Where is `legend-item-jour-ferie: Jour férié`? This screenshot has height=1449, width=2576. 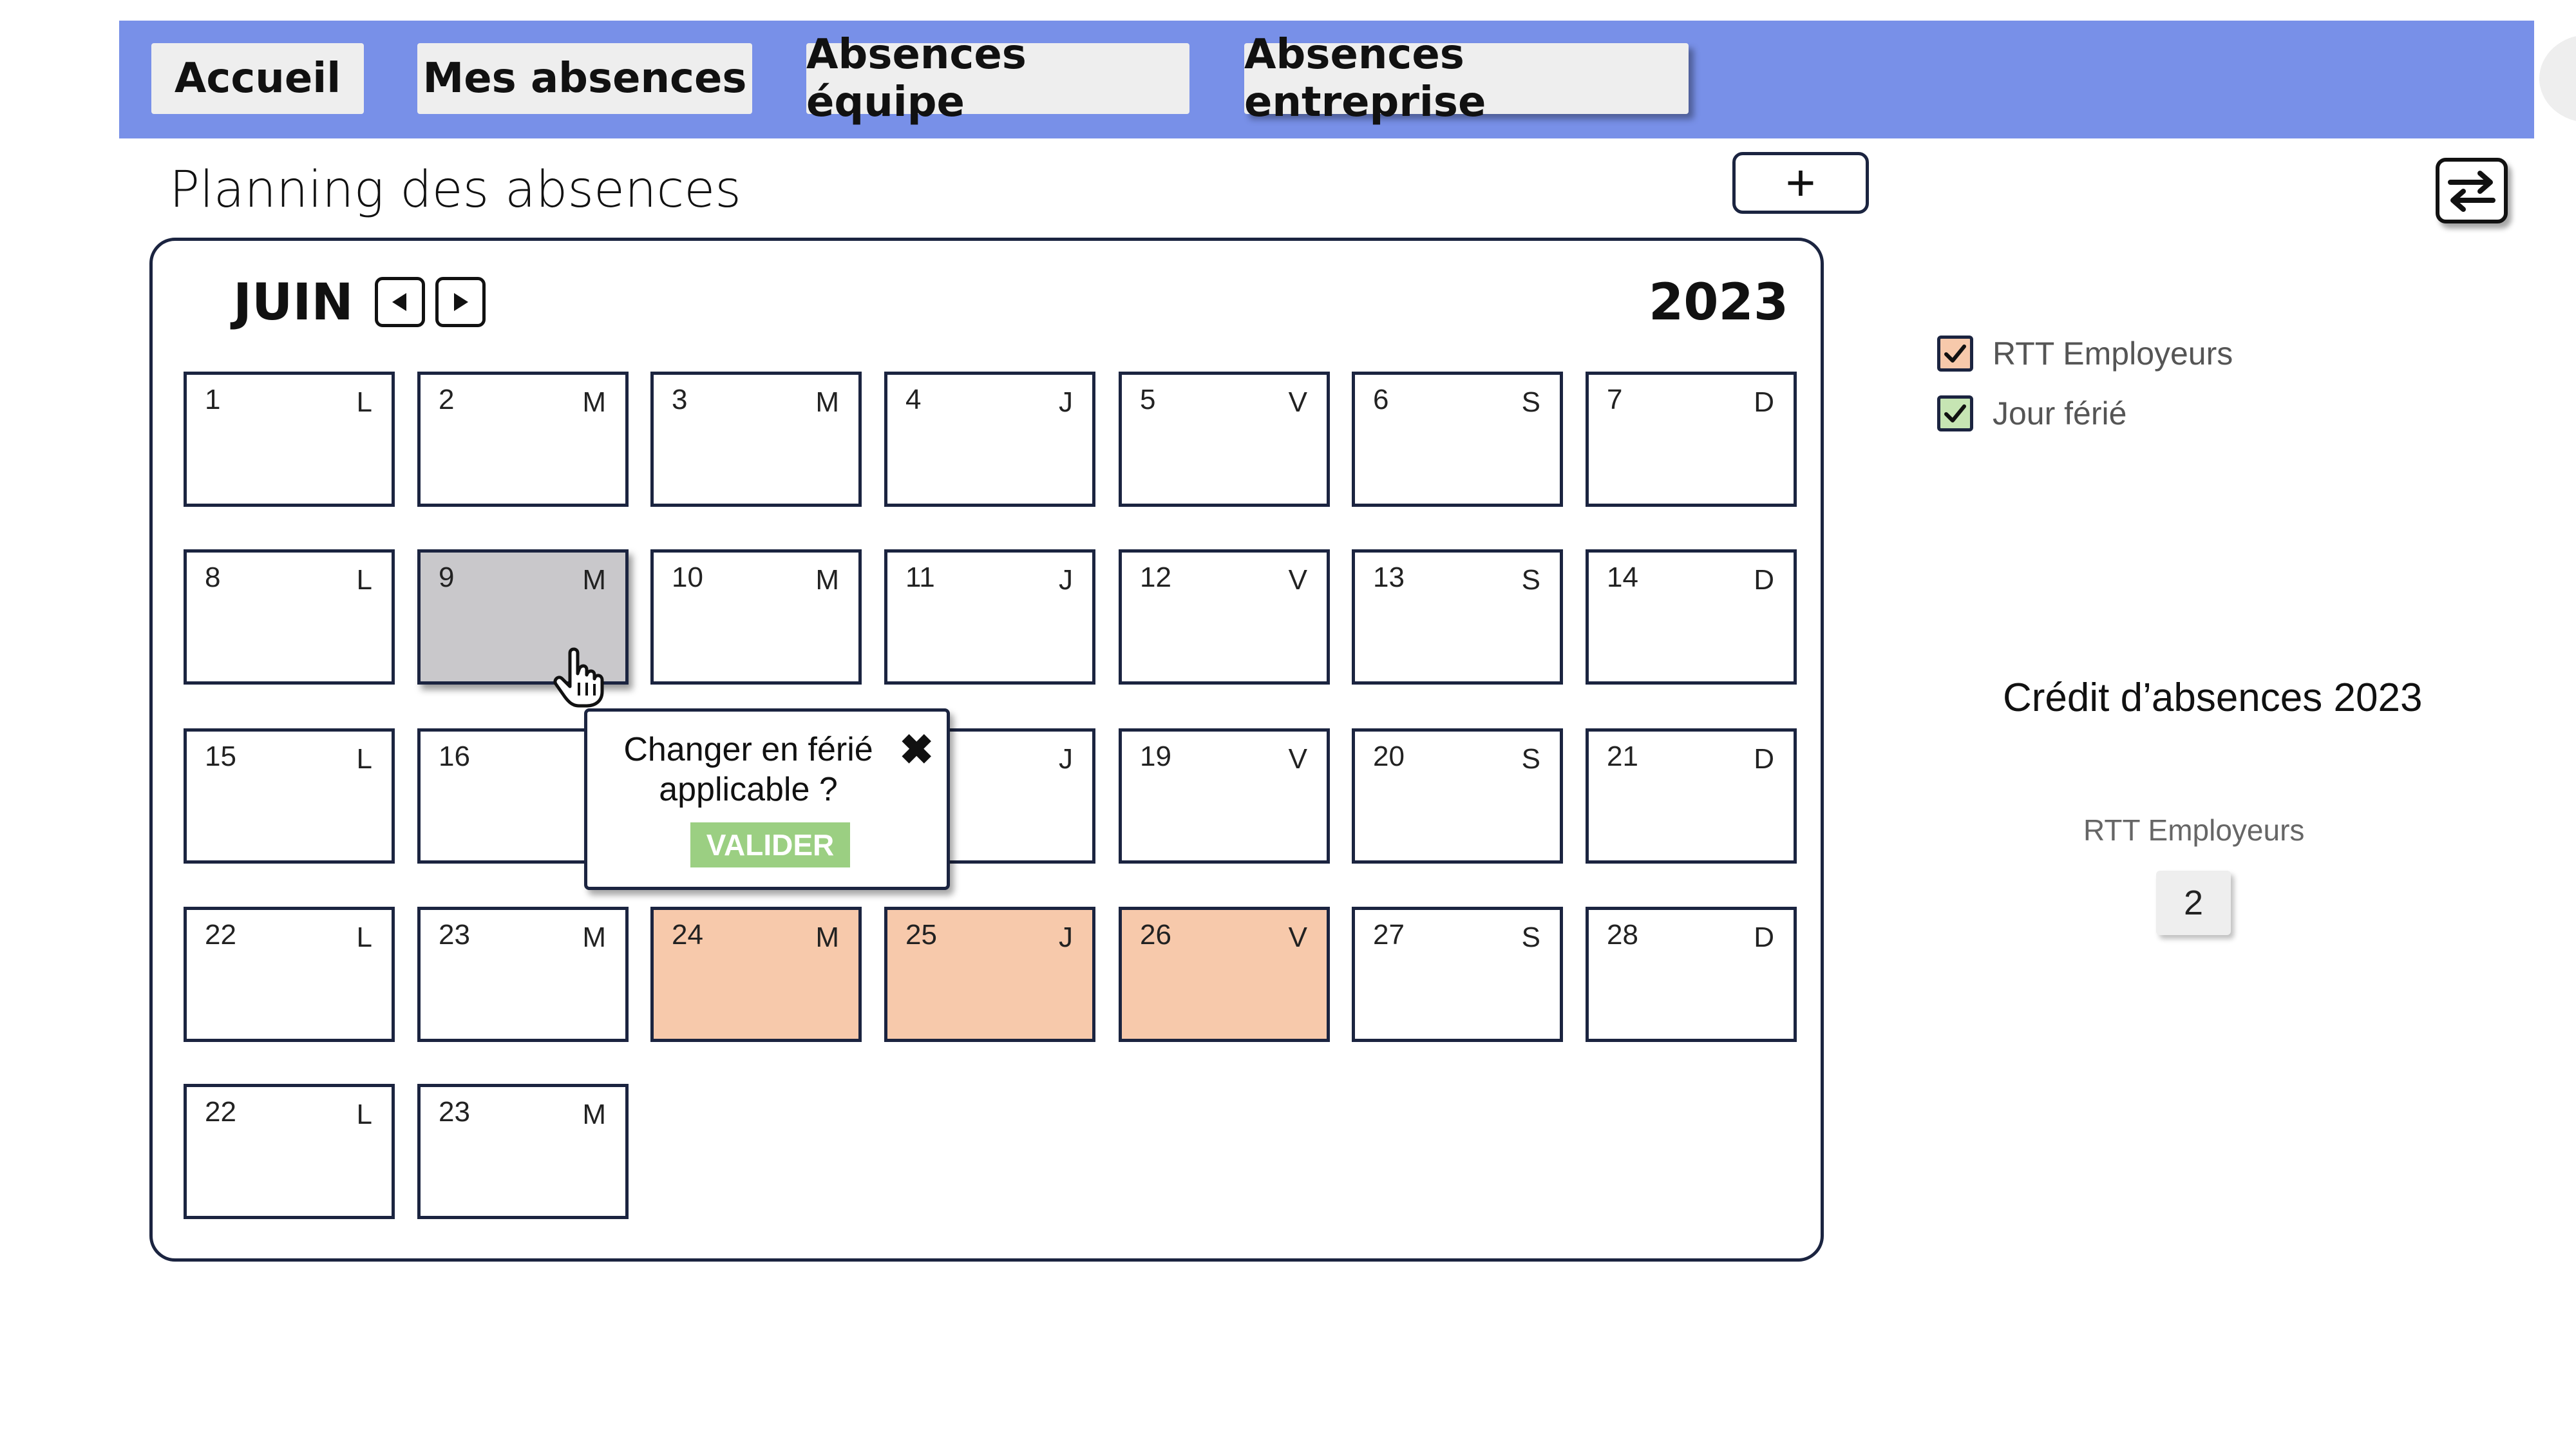 legend-item-jour-ferie: Jour férié is located at coordinates (2031, 414).